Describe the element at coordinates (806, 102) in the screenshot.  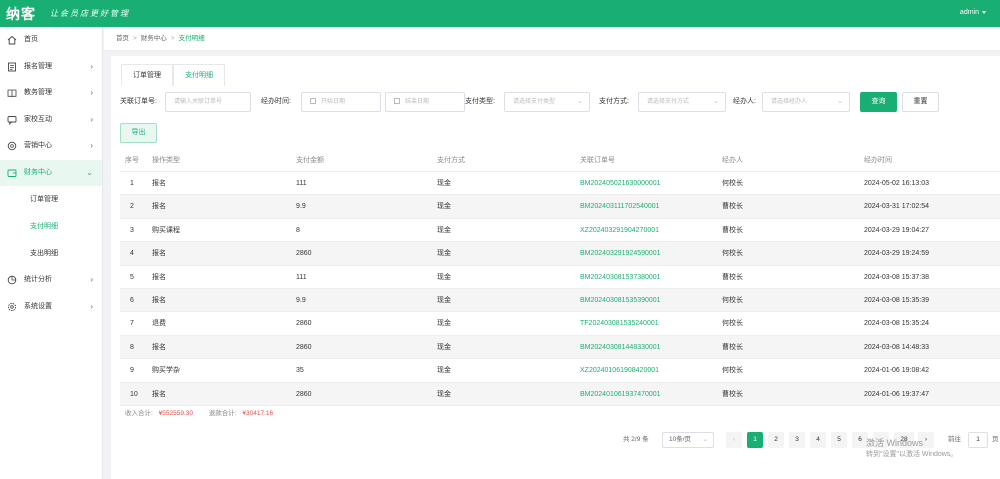
I see `handler-select: 请选择经办人 ⌄` at that location.